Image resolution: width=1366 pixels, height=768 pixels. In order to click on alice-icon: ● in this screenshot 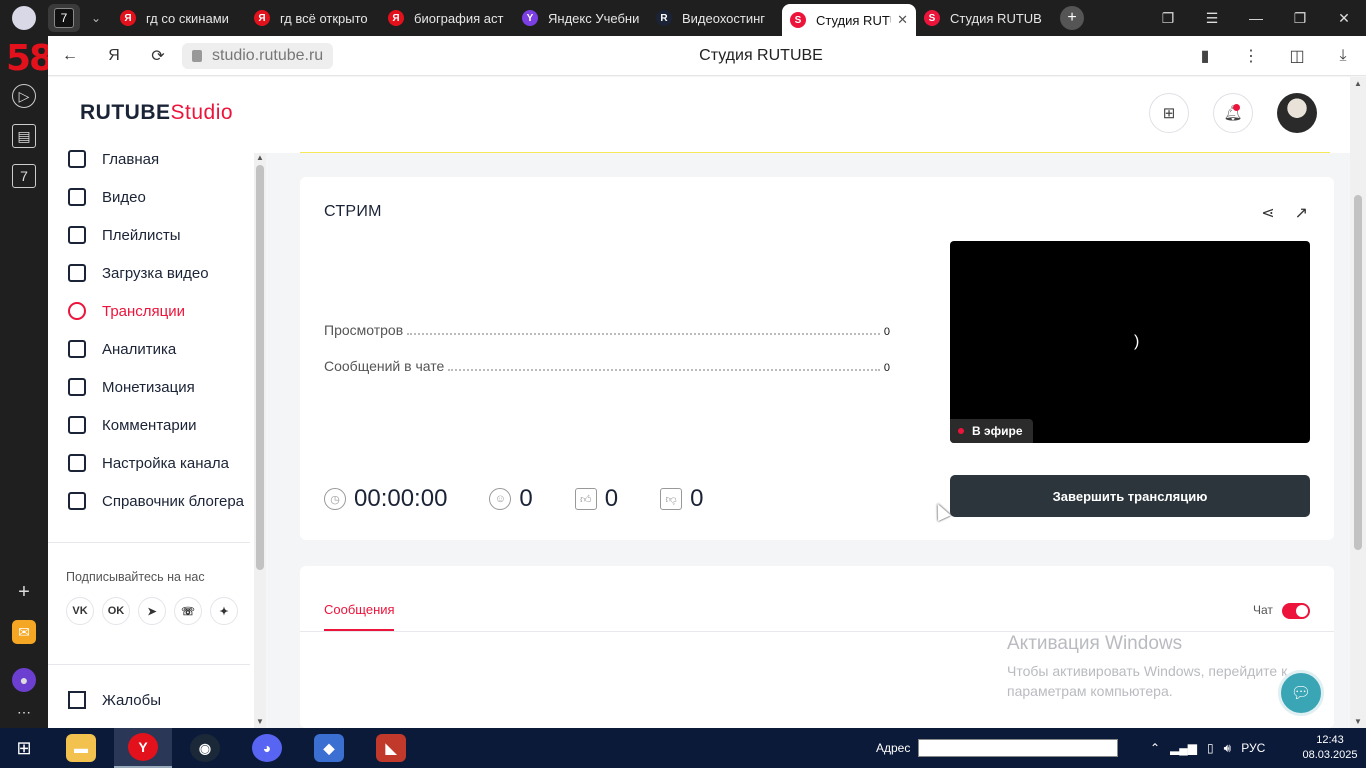, I will do `click(24, 680)`.